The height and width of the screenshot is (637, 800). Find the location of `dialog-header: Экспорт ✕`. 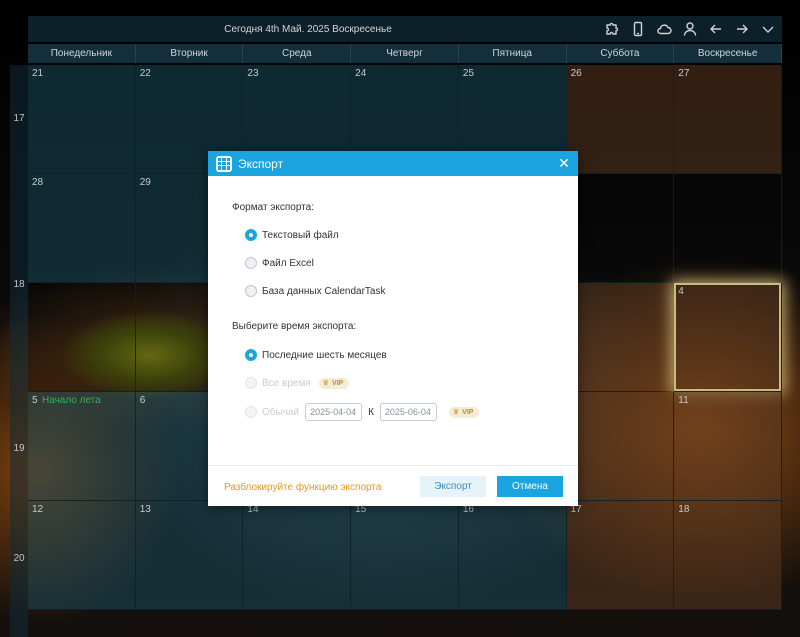

dialog-header: Экспорт ✕ is located at coordinates (393, 163).